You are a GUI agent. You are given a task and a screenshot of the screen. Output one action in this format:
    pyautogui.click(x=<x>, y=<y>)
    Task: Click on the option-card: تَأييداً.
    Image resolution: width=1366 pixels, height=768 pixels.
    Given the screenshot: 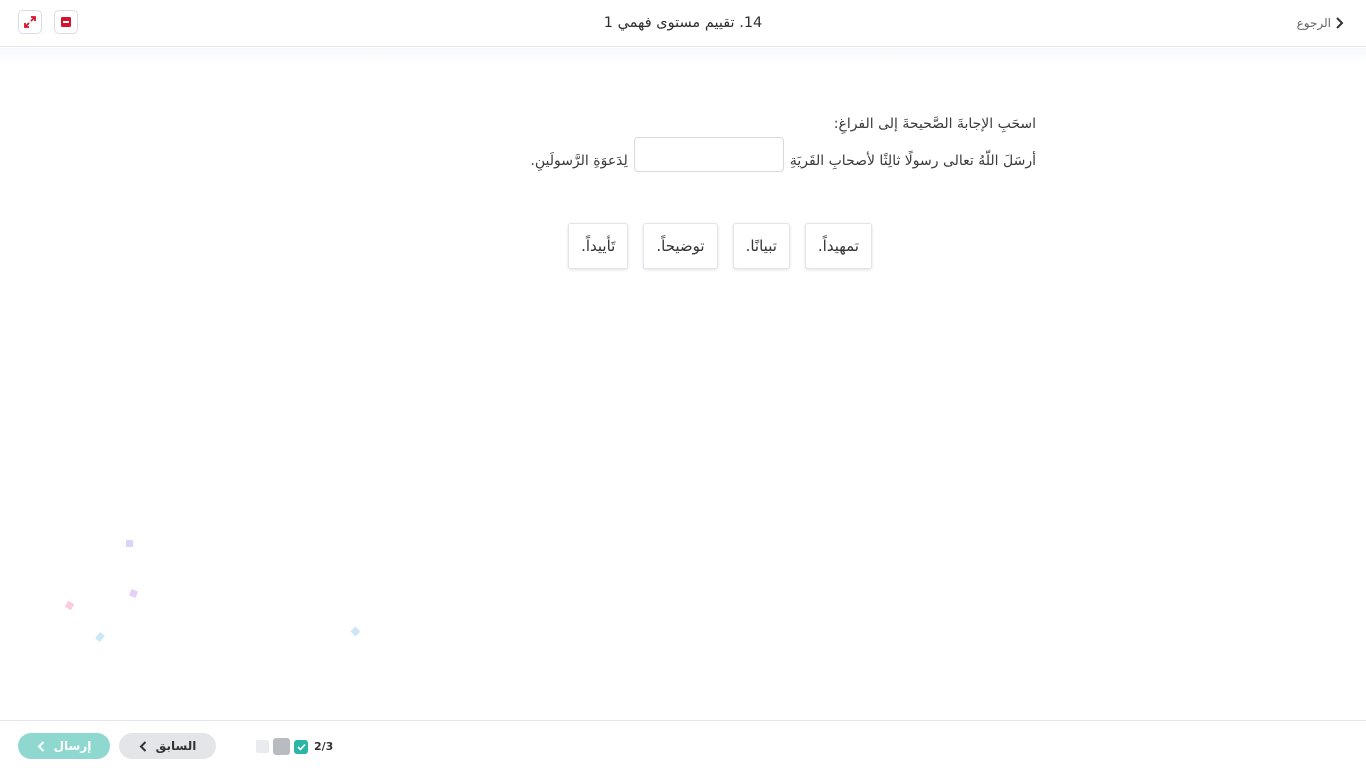 What is the action you would take?
    pyautogui.click(x=598, y=246)
    